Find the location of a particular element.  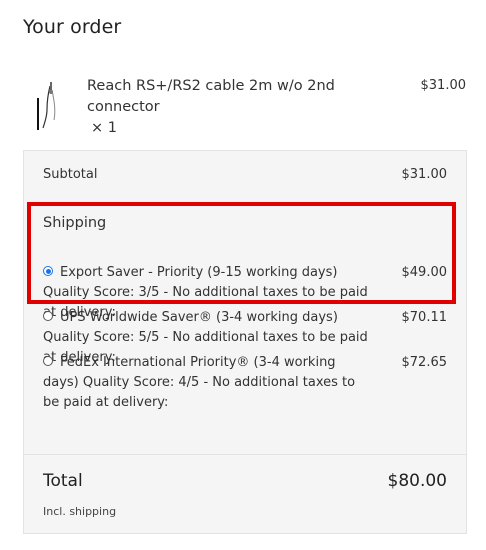

product-price: $31.00 is located at coordinates (443, 85).